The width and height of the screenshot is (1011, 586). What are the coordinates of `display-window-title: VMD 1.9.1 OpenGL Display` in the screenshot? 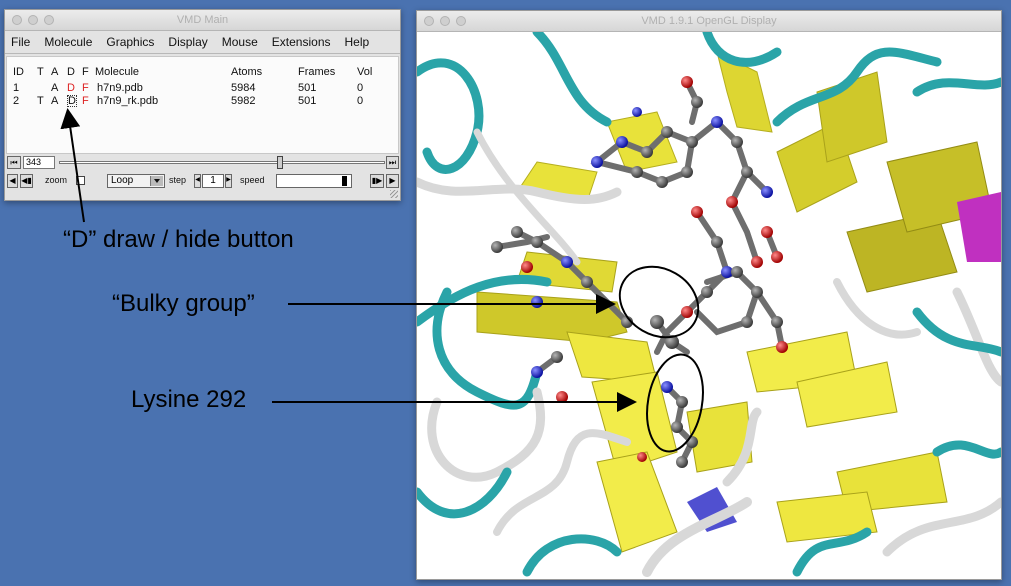 It's located at (709, 21).